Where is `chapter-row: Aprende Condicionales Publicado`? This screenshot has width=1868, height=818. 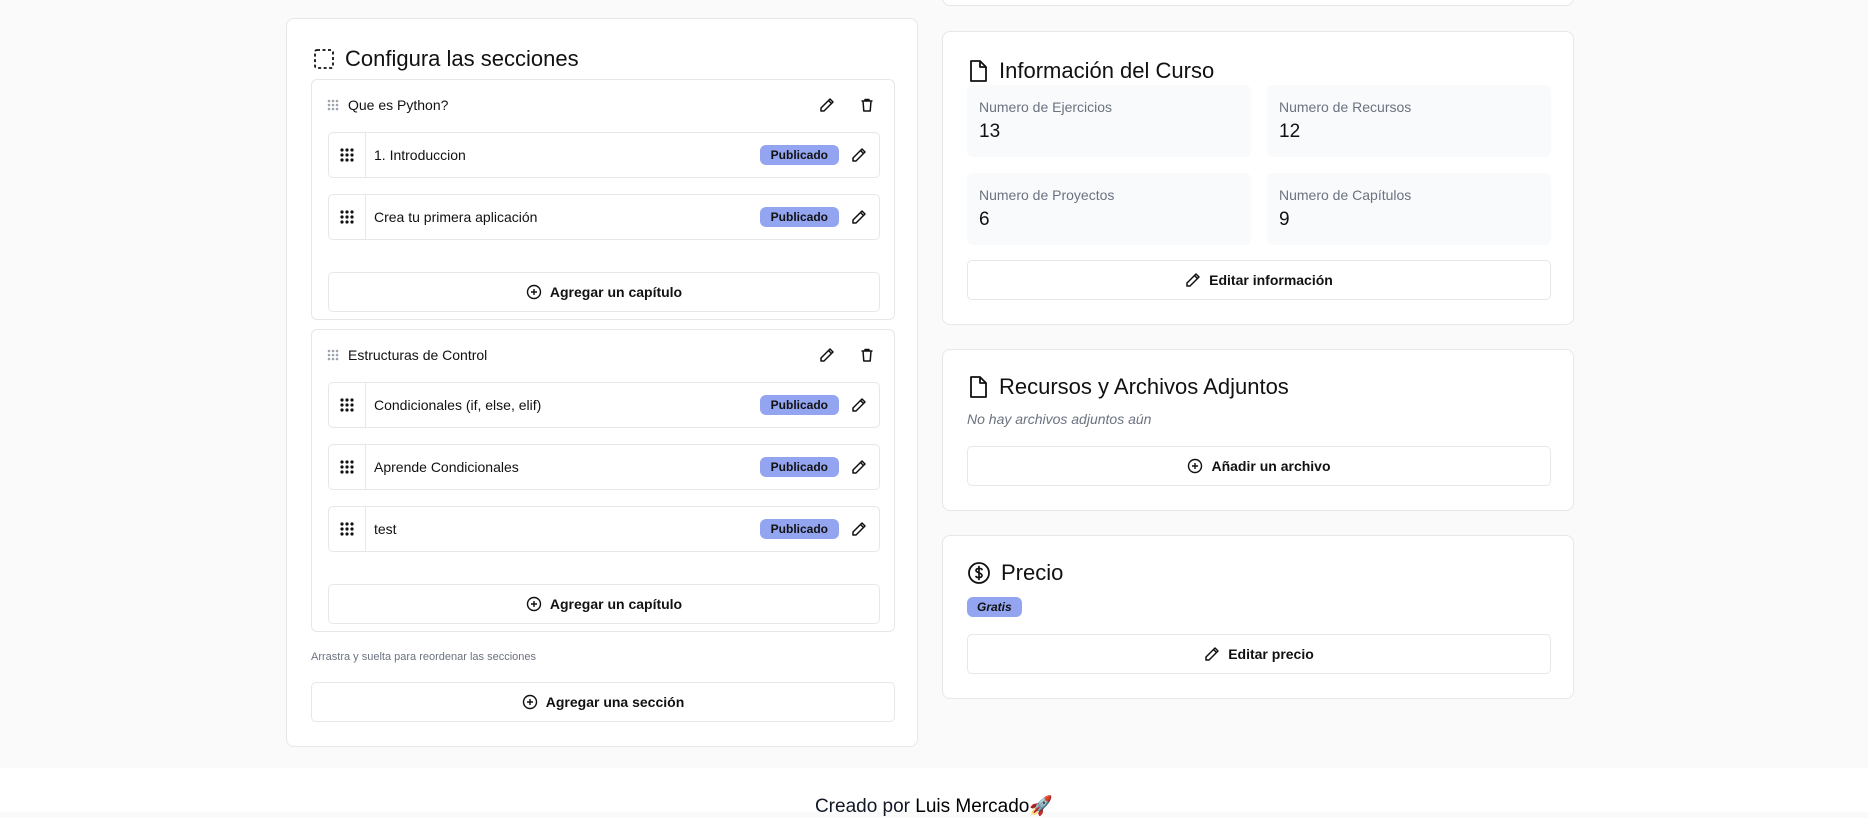 chapter-row: Aprende Condicionales Publicado is located at coordinates (604, 467).